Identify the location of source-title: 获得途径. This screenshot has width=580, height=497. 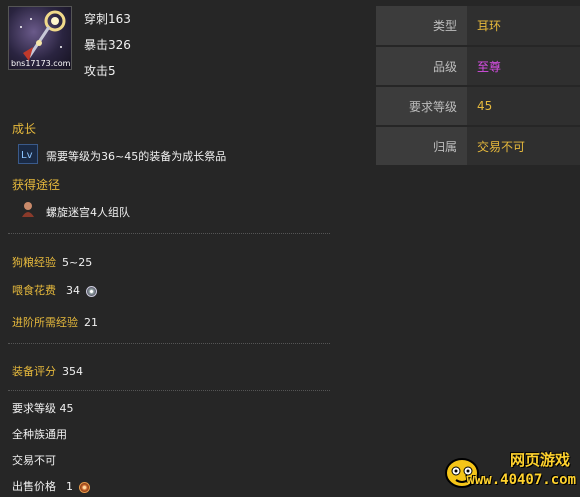
(36, 185).